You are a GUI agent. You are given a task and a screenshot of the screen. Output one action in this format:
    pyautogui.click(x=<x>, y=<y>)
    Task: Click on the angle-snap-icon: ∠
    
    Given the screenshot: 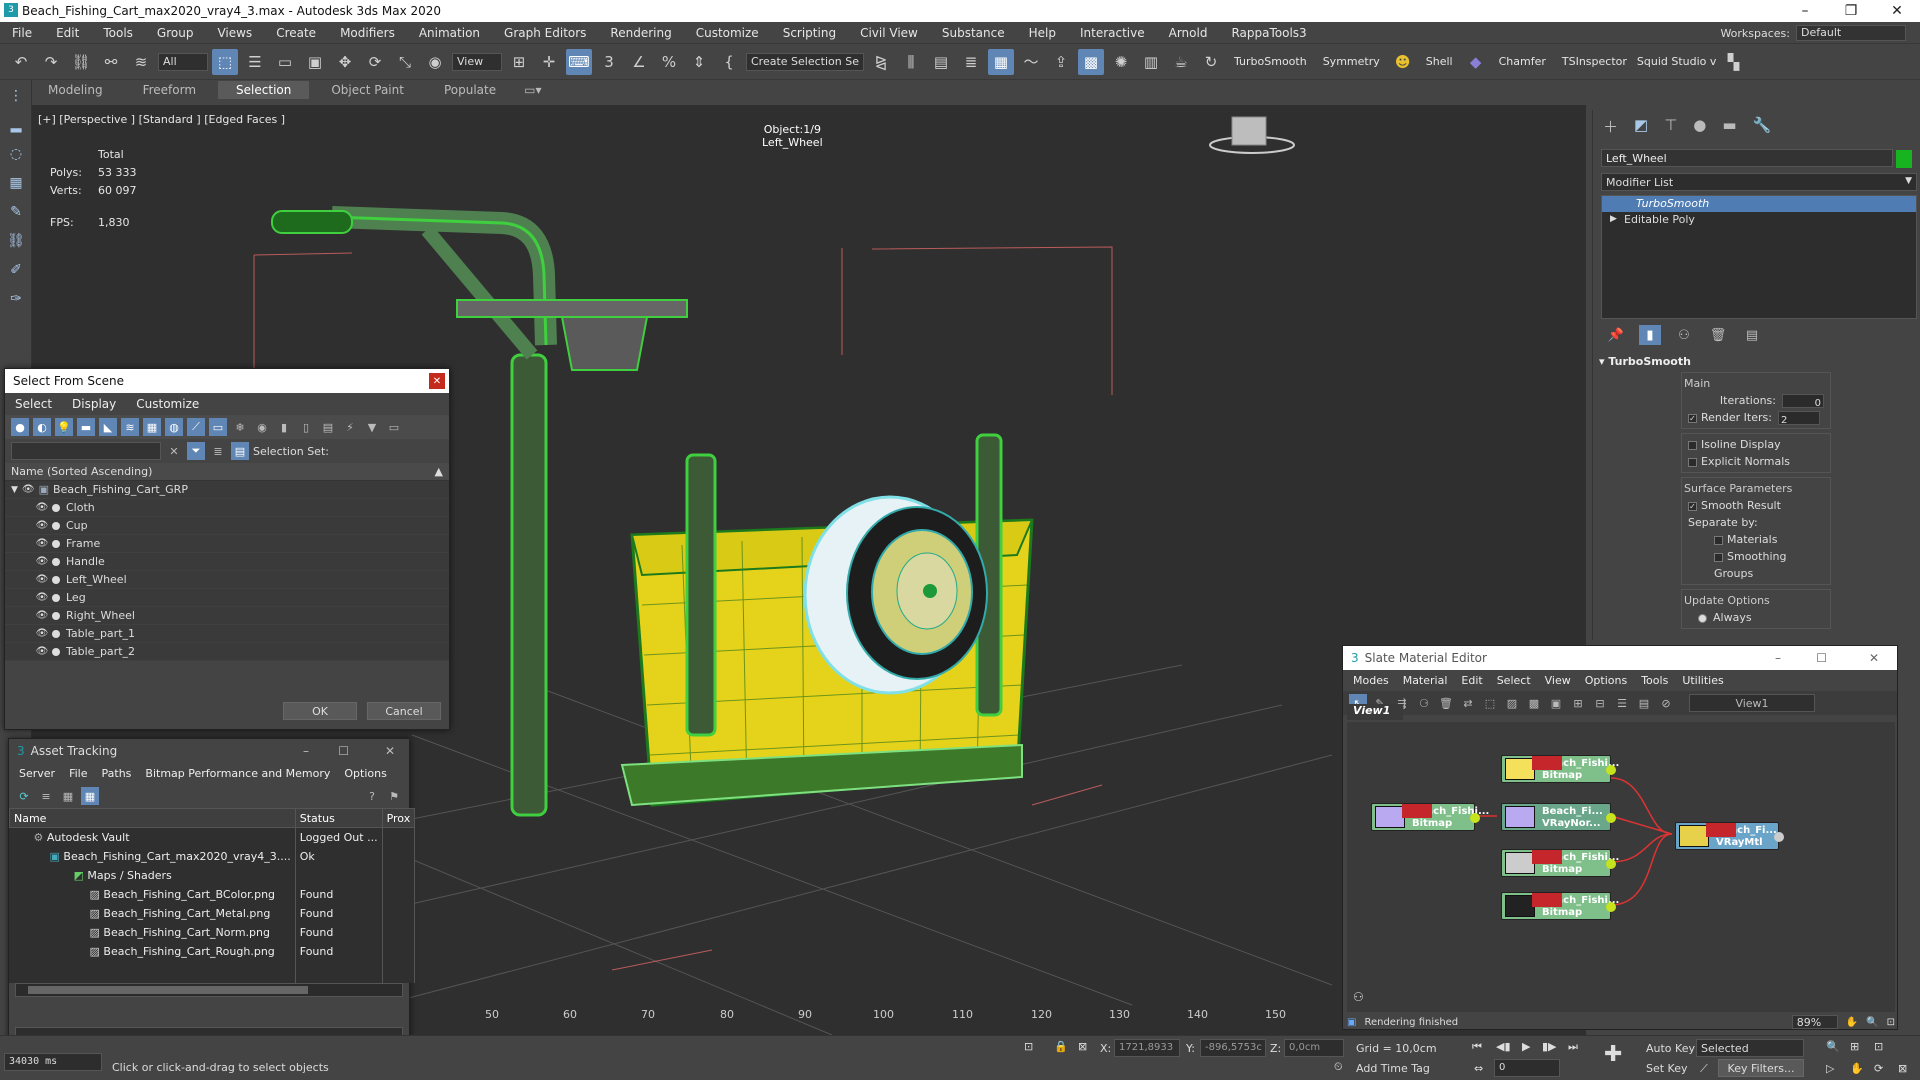 What is the action you would take?
    pyautogui.click(x=639, y=62)
    